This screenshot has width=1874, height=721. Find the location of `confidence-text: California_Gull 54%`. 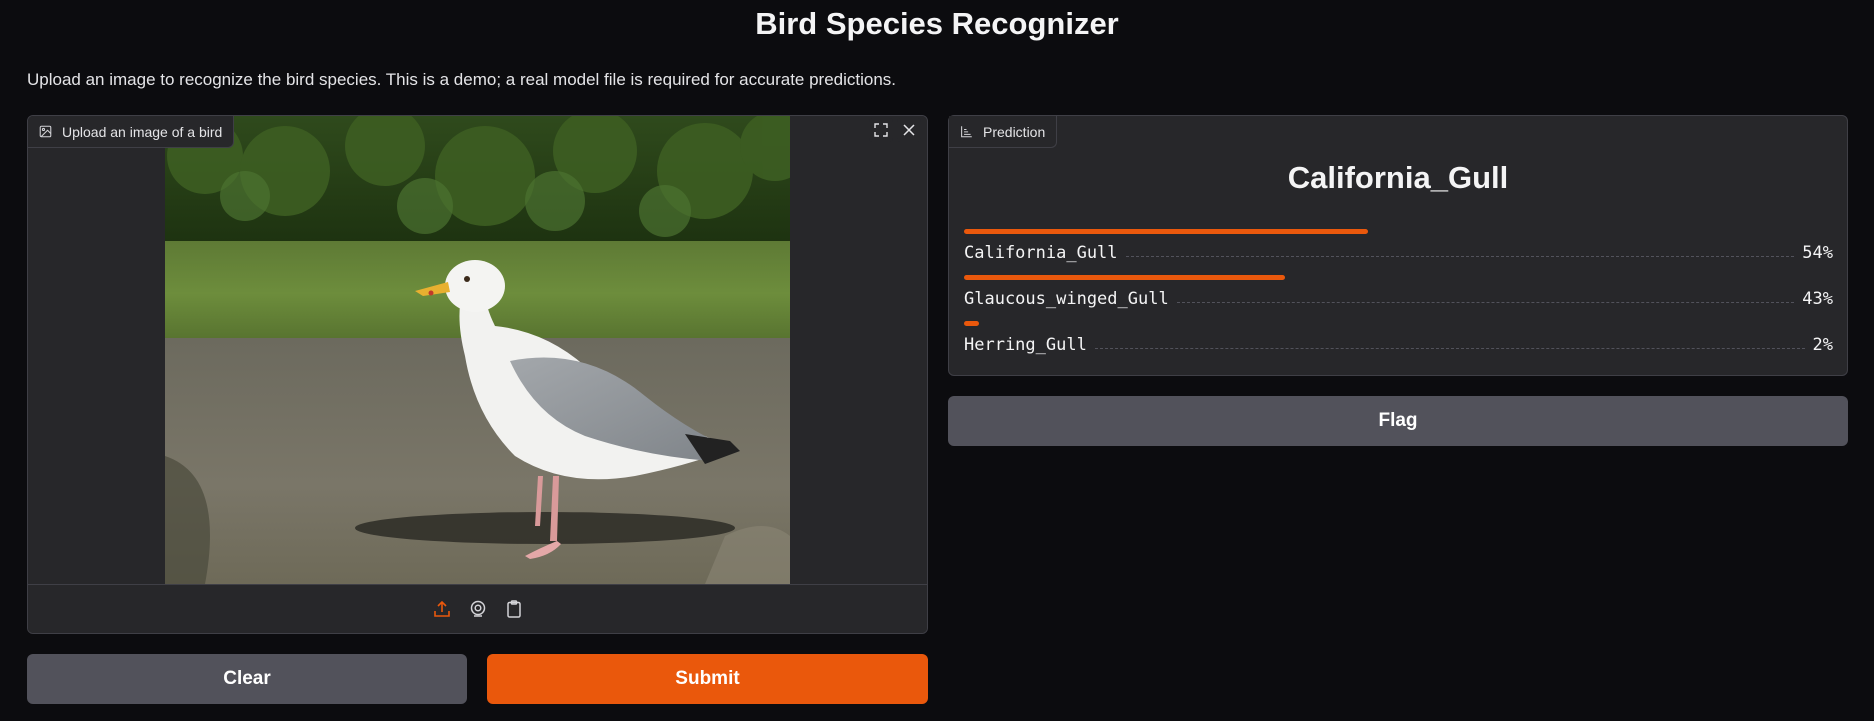

confidence-text: California_Gull 54% is located at coordinates (1398, 251).